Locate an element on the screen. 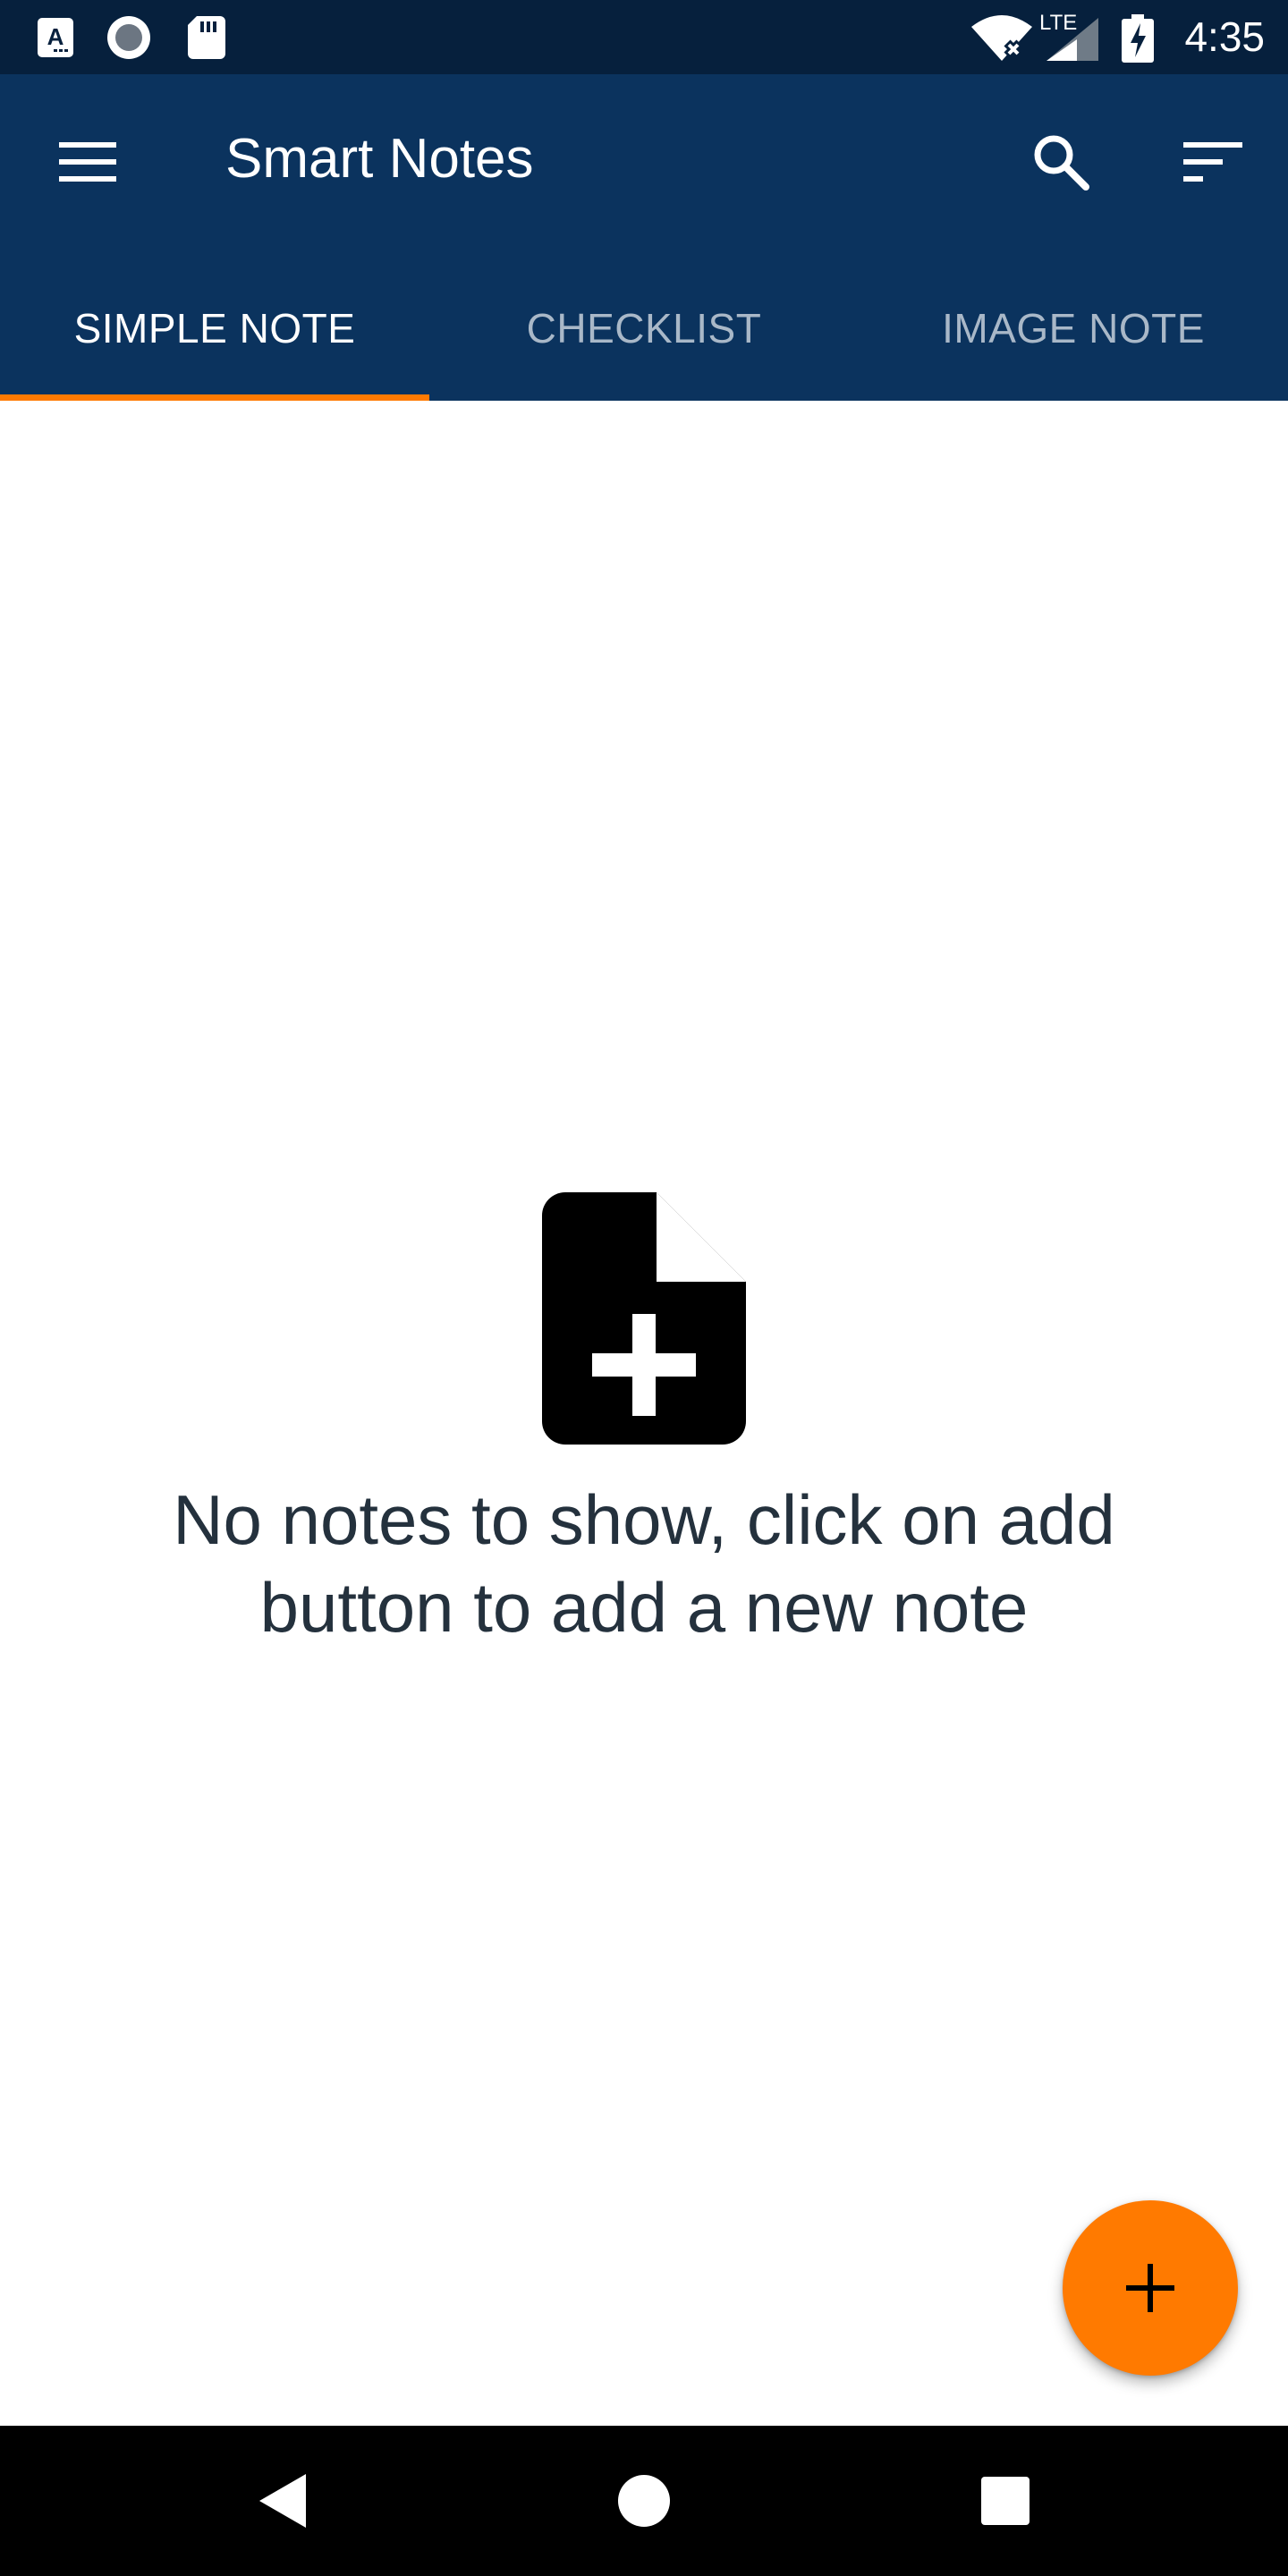  plus-icon is located at coordinates (1150, 2288).